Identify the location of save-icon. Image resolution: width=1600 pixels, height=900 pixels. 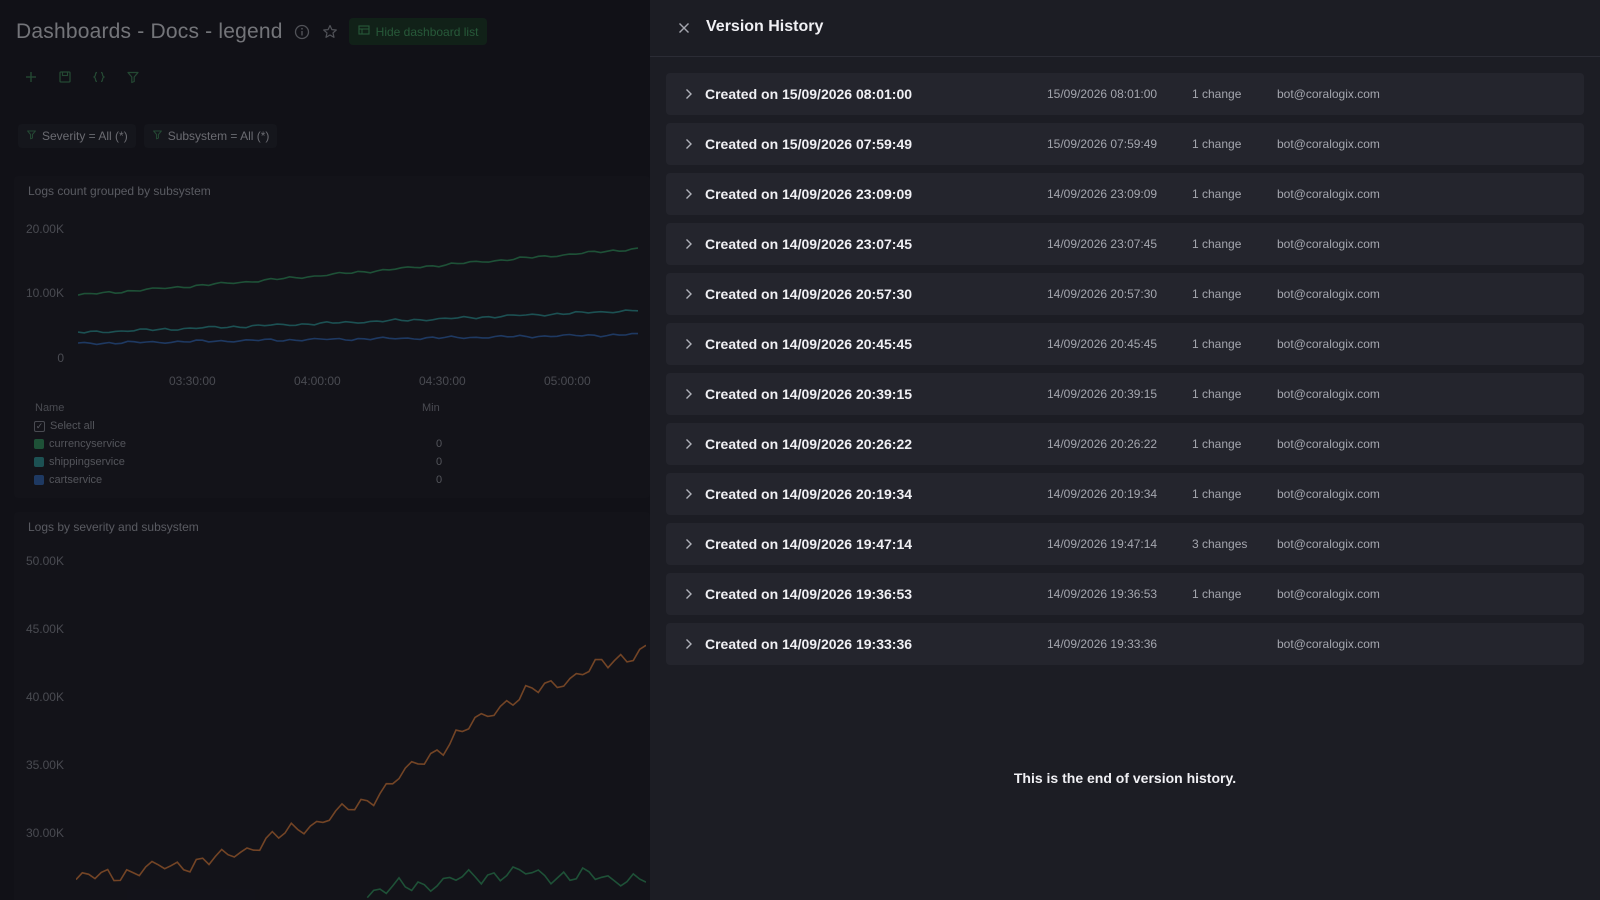
(65, 77).